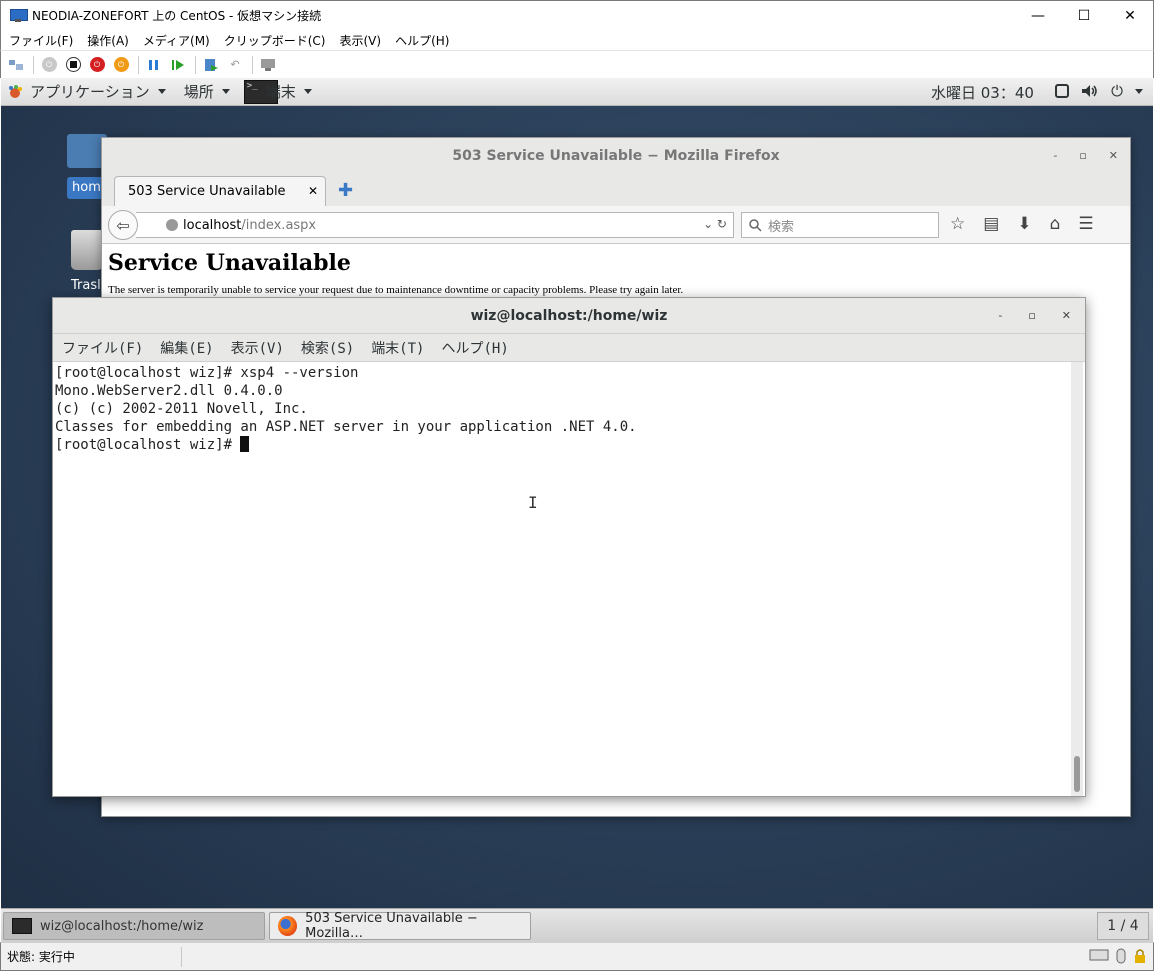 Image resolution: width=1154 pixels, height=971 pixels. I want to click on maximize-button: ☐, so click(1084, 16).